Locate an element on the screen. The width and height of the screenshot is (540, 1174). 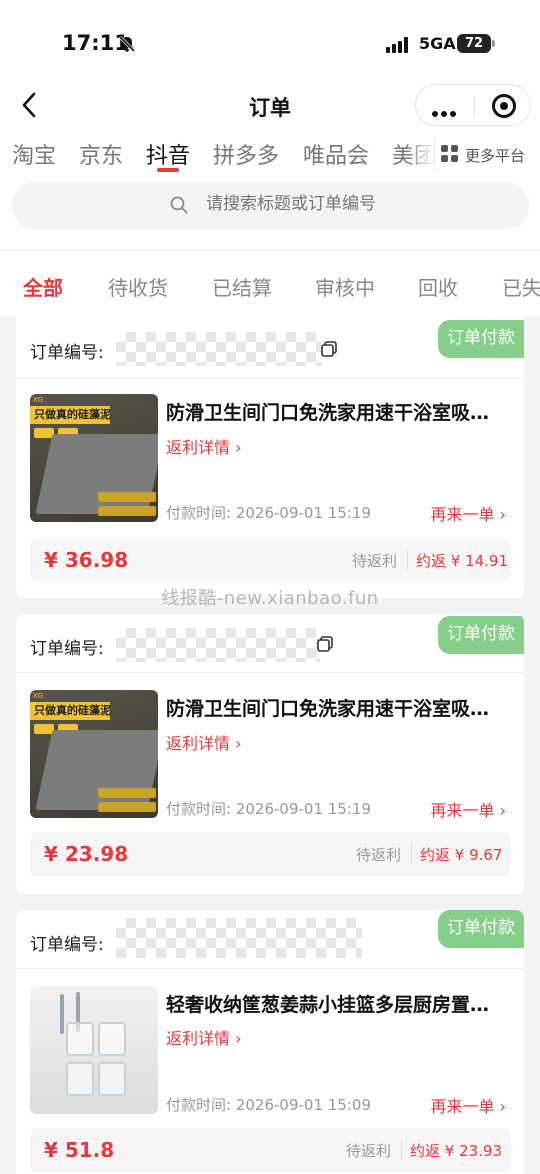
search-bar is located at coordinates (270, 206).